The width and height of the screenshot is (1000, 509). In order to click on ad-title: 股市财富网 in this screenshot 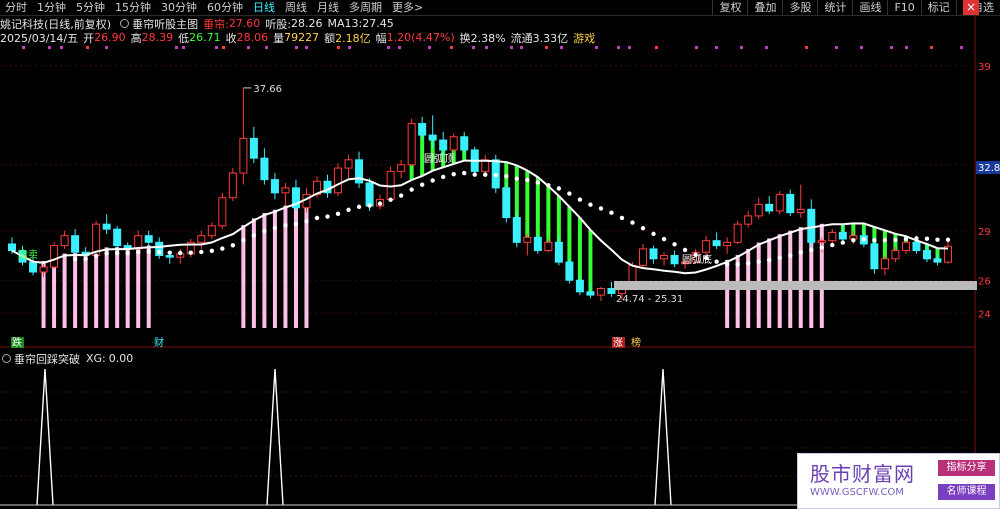, I will do `click(862, 474)`.